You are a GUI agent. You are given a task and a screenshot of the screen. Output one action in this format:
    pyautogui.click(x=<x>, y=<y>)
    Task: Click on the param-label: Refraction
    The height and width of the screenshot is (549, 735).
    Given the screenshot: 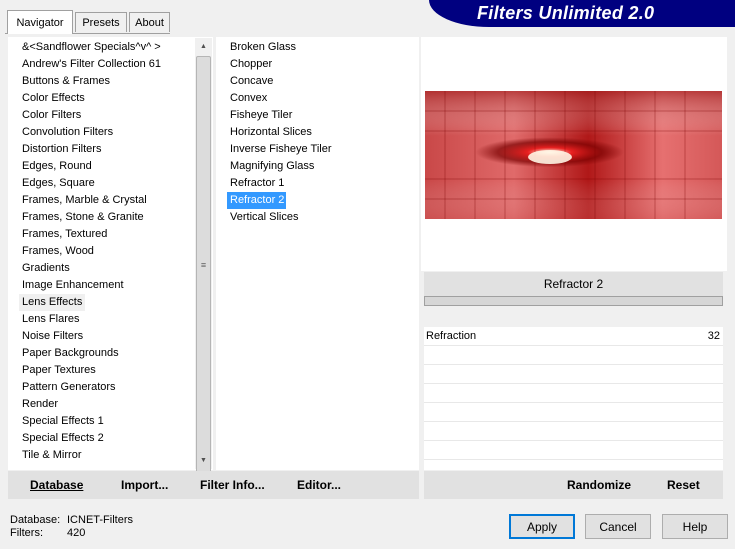 What is the action you would take?
    pyautogui.click(x=451, y=336)
    